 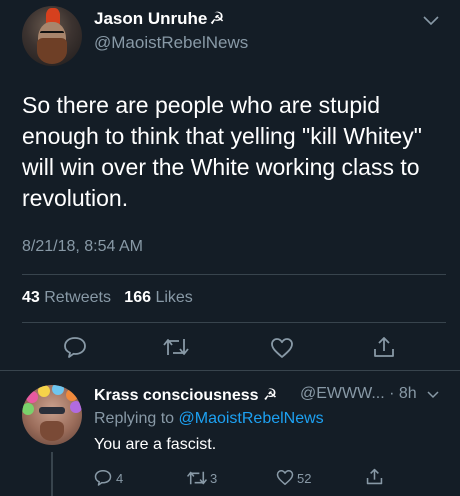 I want to click on author-name: Jason Unruhe ☭, so click(x=159, y=19).